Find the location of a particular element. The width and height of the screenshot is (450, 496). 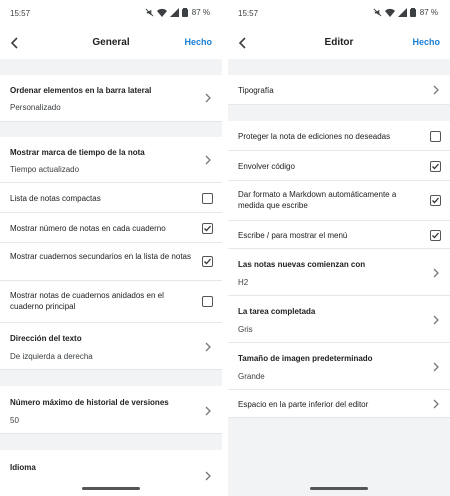

setting-title: Mostrar marca de tiempo de la nota is located at coordinates (77, 152).